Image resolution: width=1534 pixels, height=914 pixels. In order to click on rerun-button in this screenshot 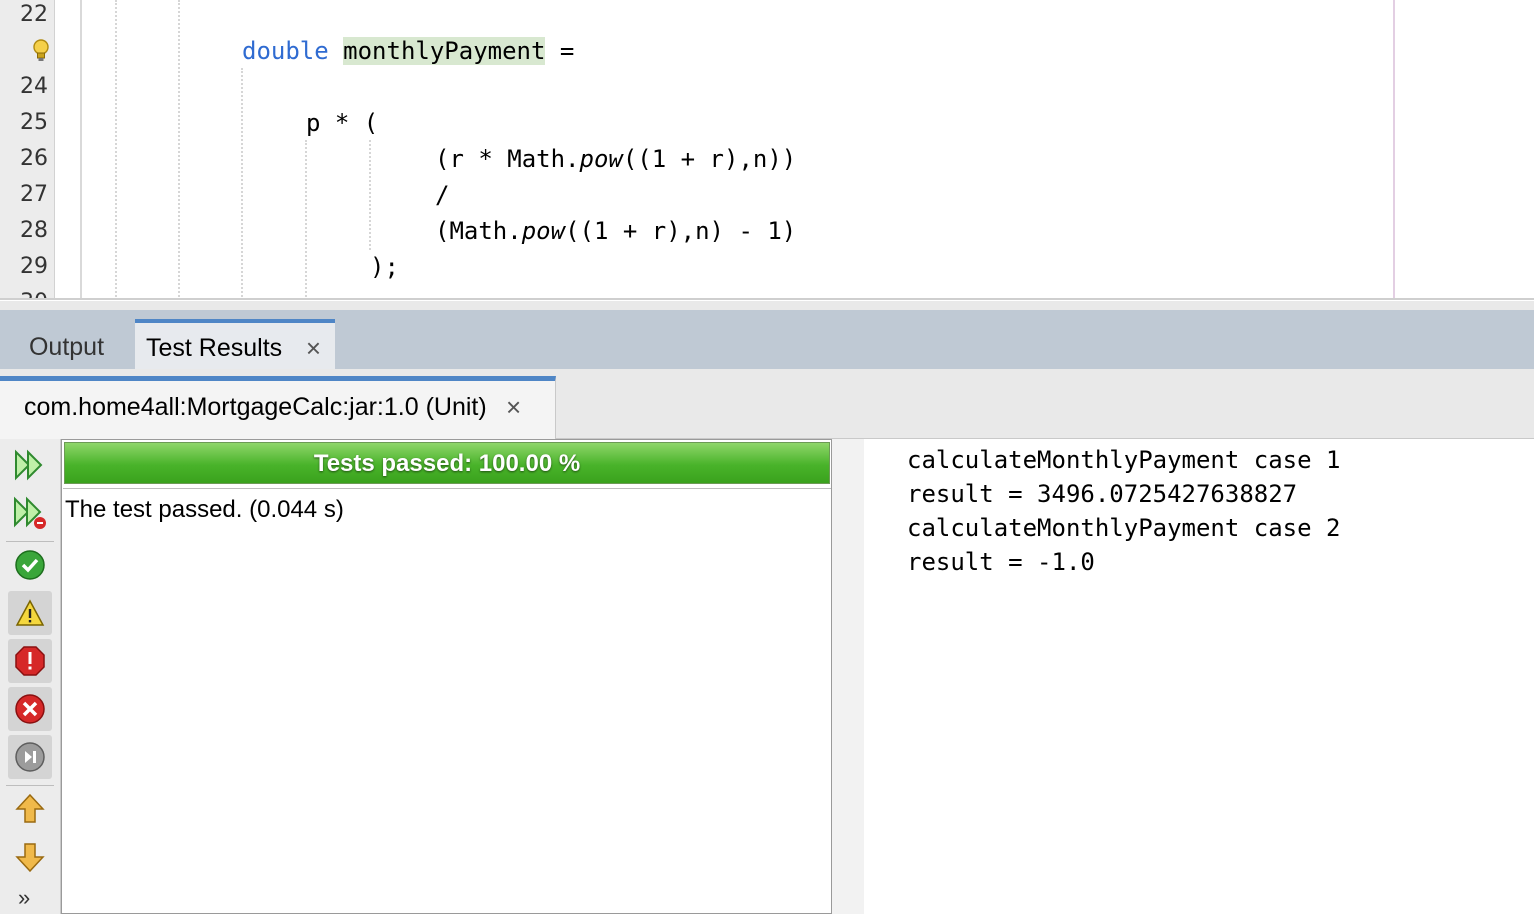, I will do `click(30, 465)`.